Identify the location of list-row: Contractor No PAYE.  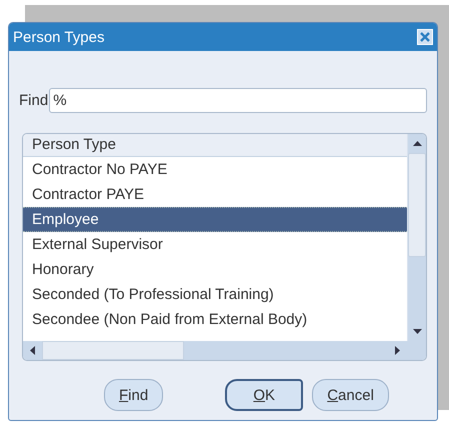
(215, 169).